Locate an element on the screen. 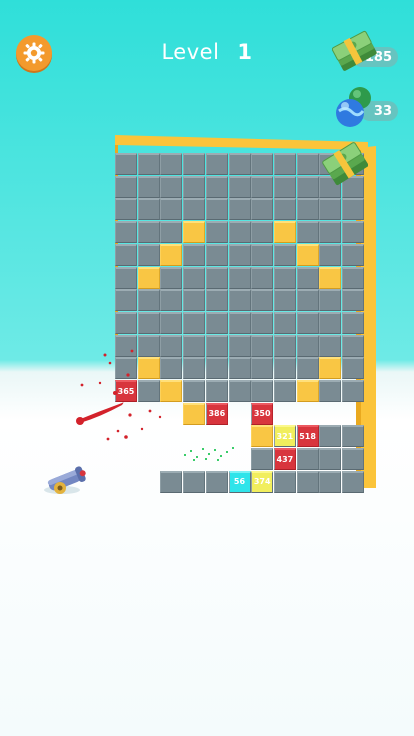 The image size is (414, 736). splatter-shape is located at coordinates (119, 395).